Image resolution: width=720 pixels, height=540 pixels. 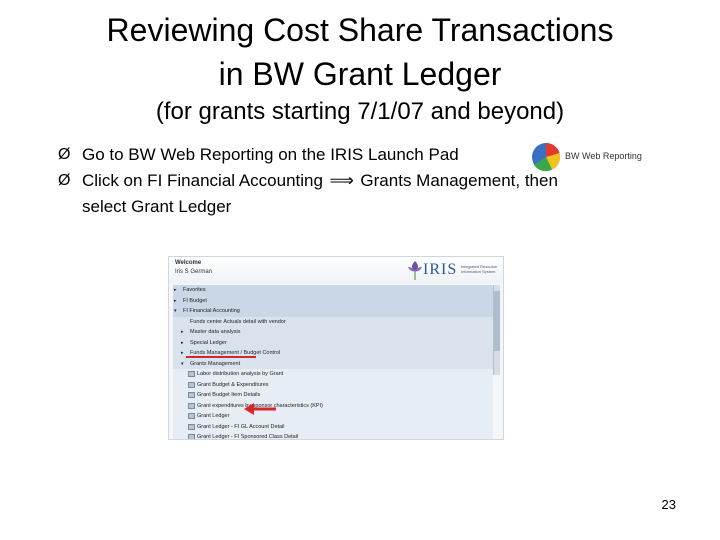 I want to click on iris-logo-text: IRIS, so click(x=440, y=269).